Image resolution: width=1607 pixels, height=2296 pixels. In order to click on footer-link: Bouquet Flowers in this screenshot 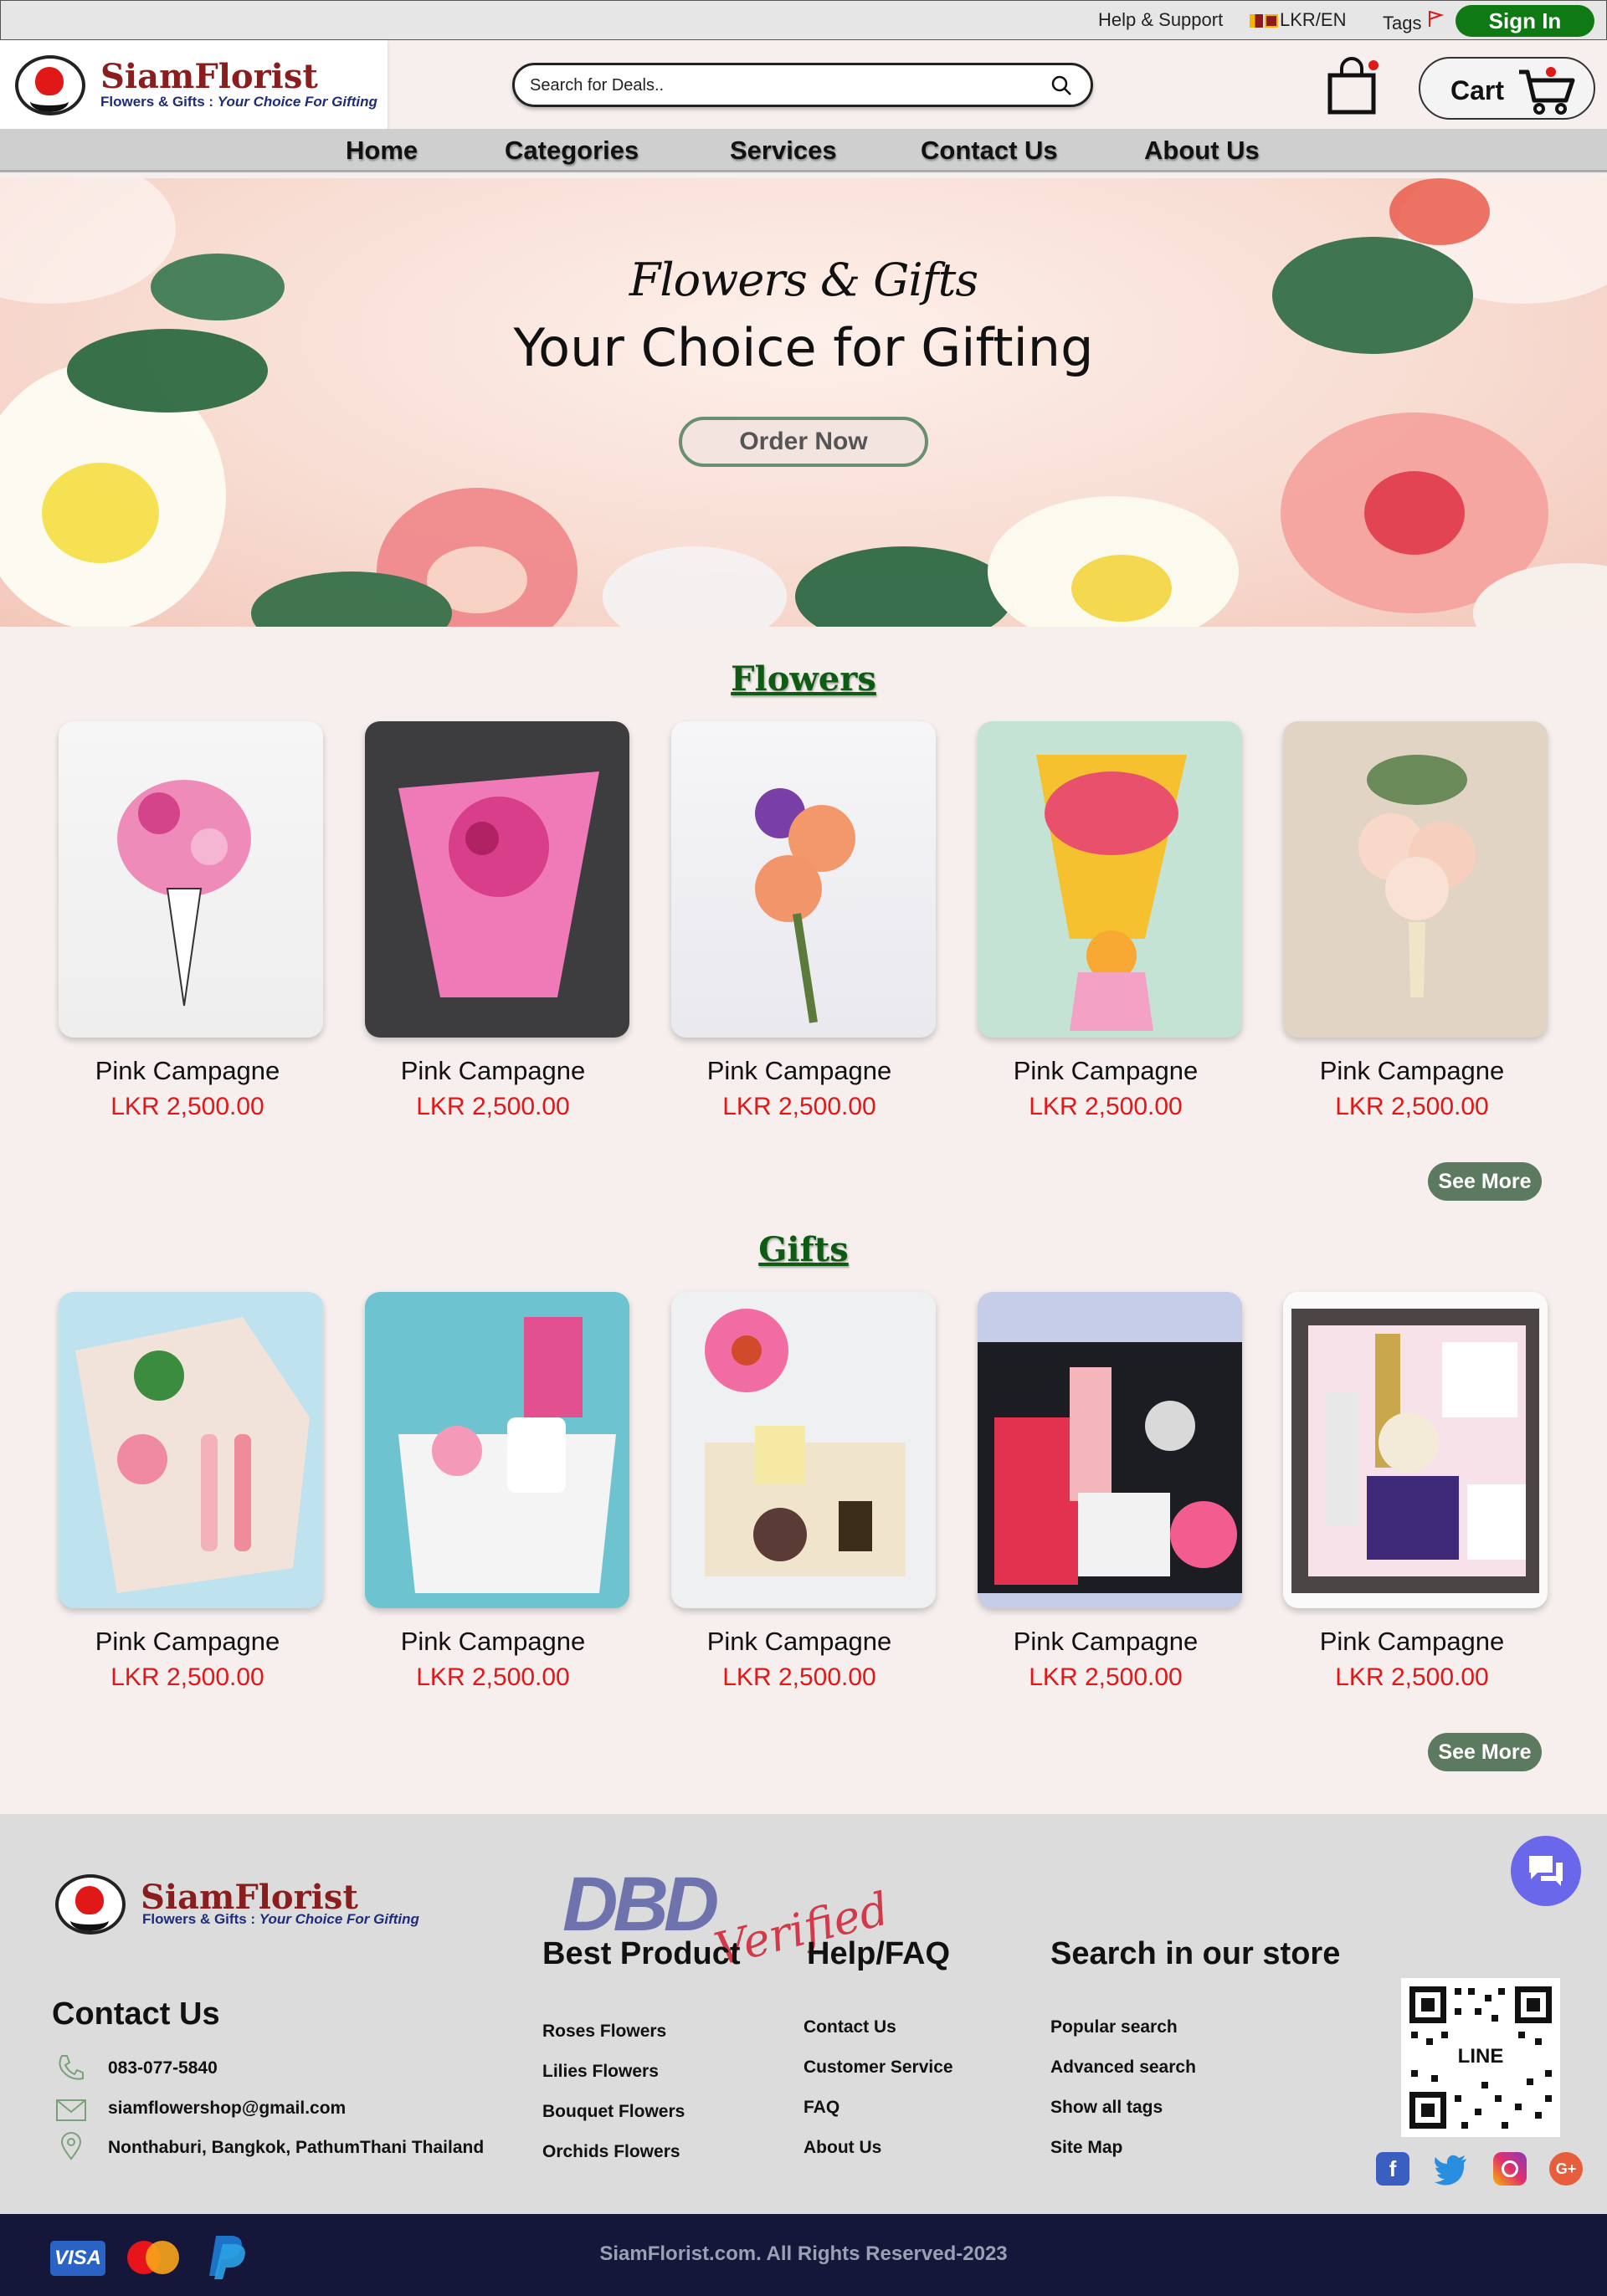, I will do `click(613, 2112)`.